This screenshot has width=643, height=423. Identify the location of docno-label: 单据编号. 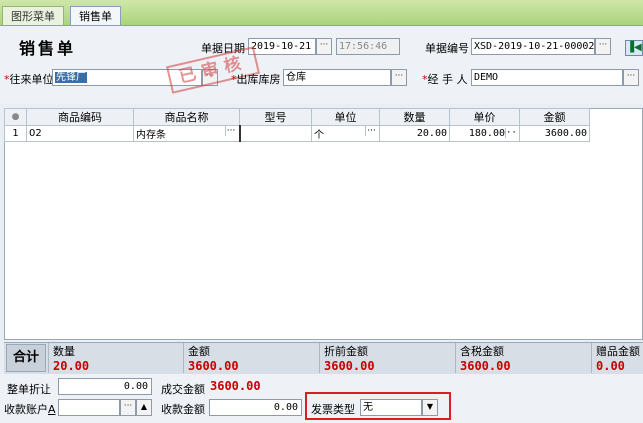
(447, 48).